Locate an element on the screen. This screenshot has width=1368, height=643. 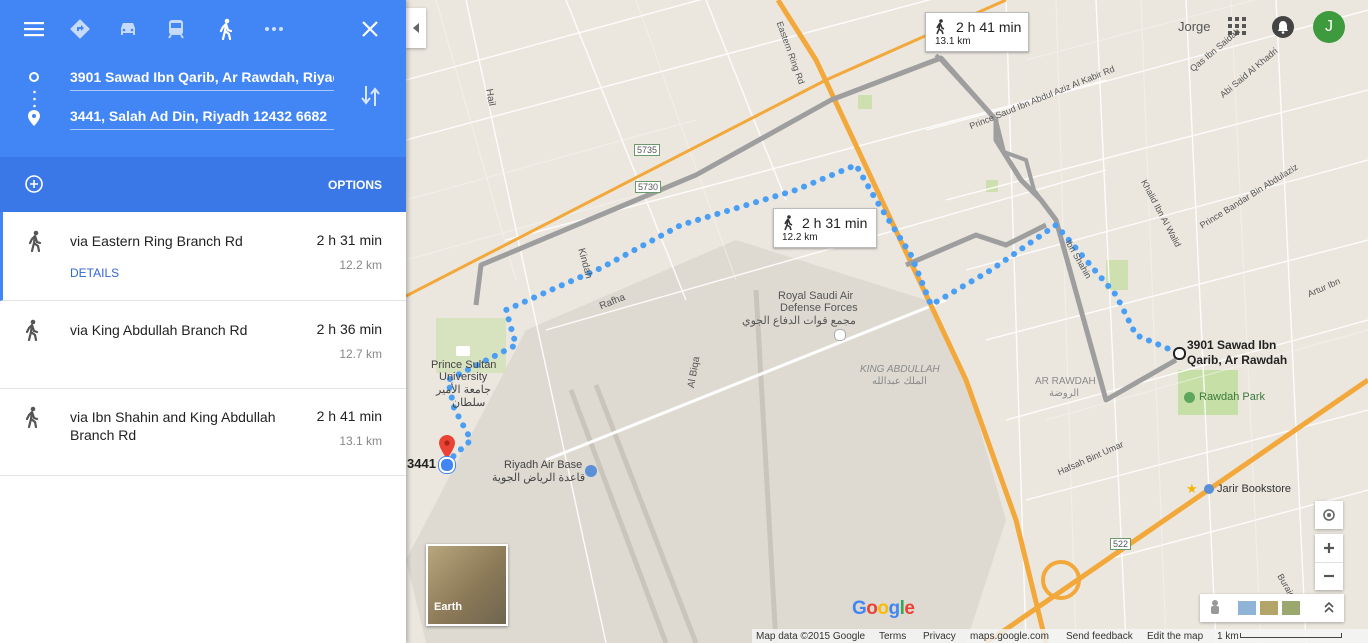
earth-view-button: Earth is located at coordinates (467, 585).